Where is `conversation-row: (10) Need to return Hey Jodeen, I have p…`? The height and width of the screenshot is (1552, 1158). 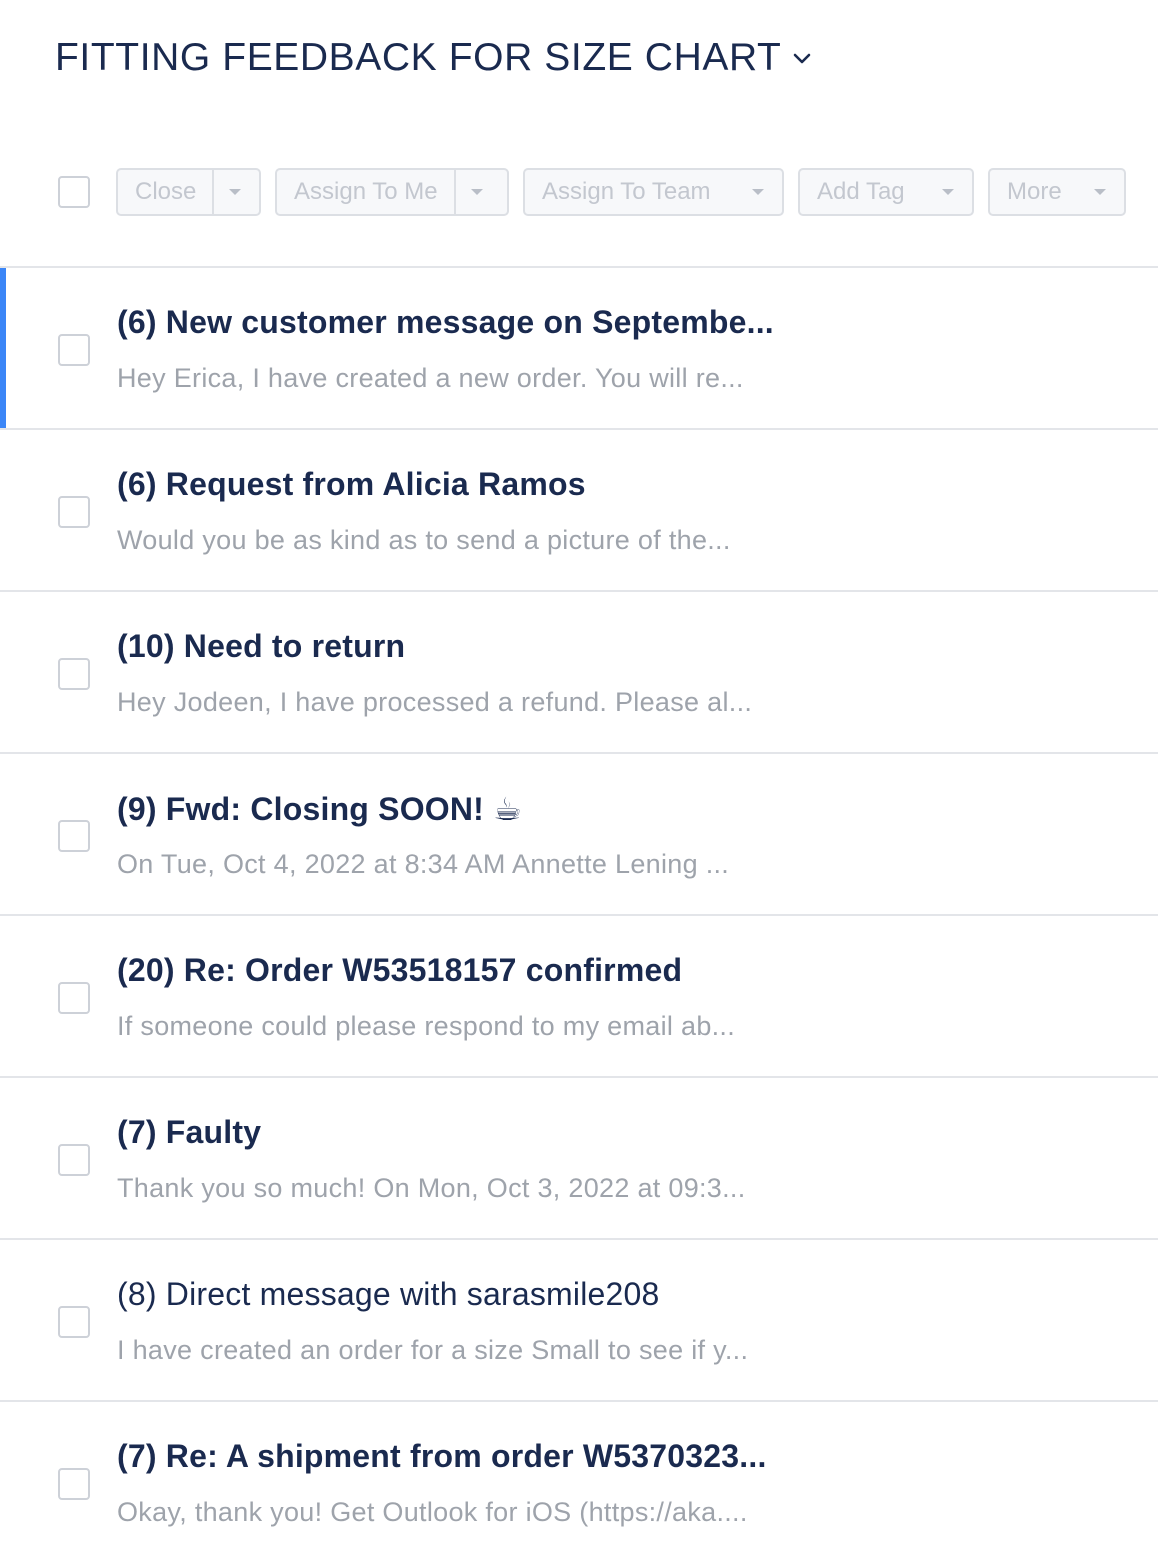 conversation-row: (10) Need to return Hey Jodeen, I have p… is located at coordinates (579, 672).